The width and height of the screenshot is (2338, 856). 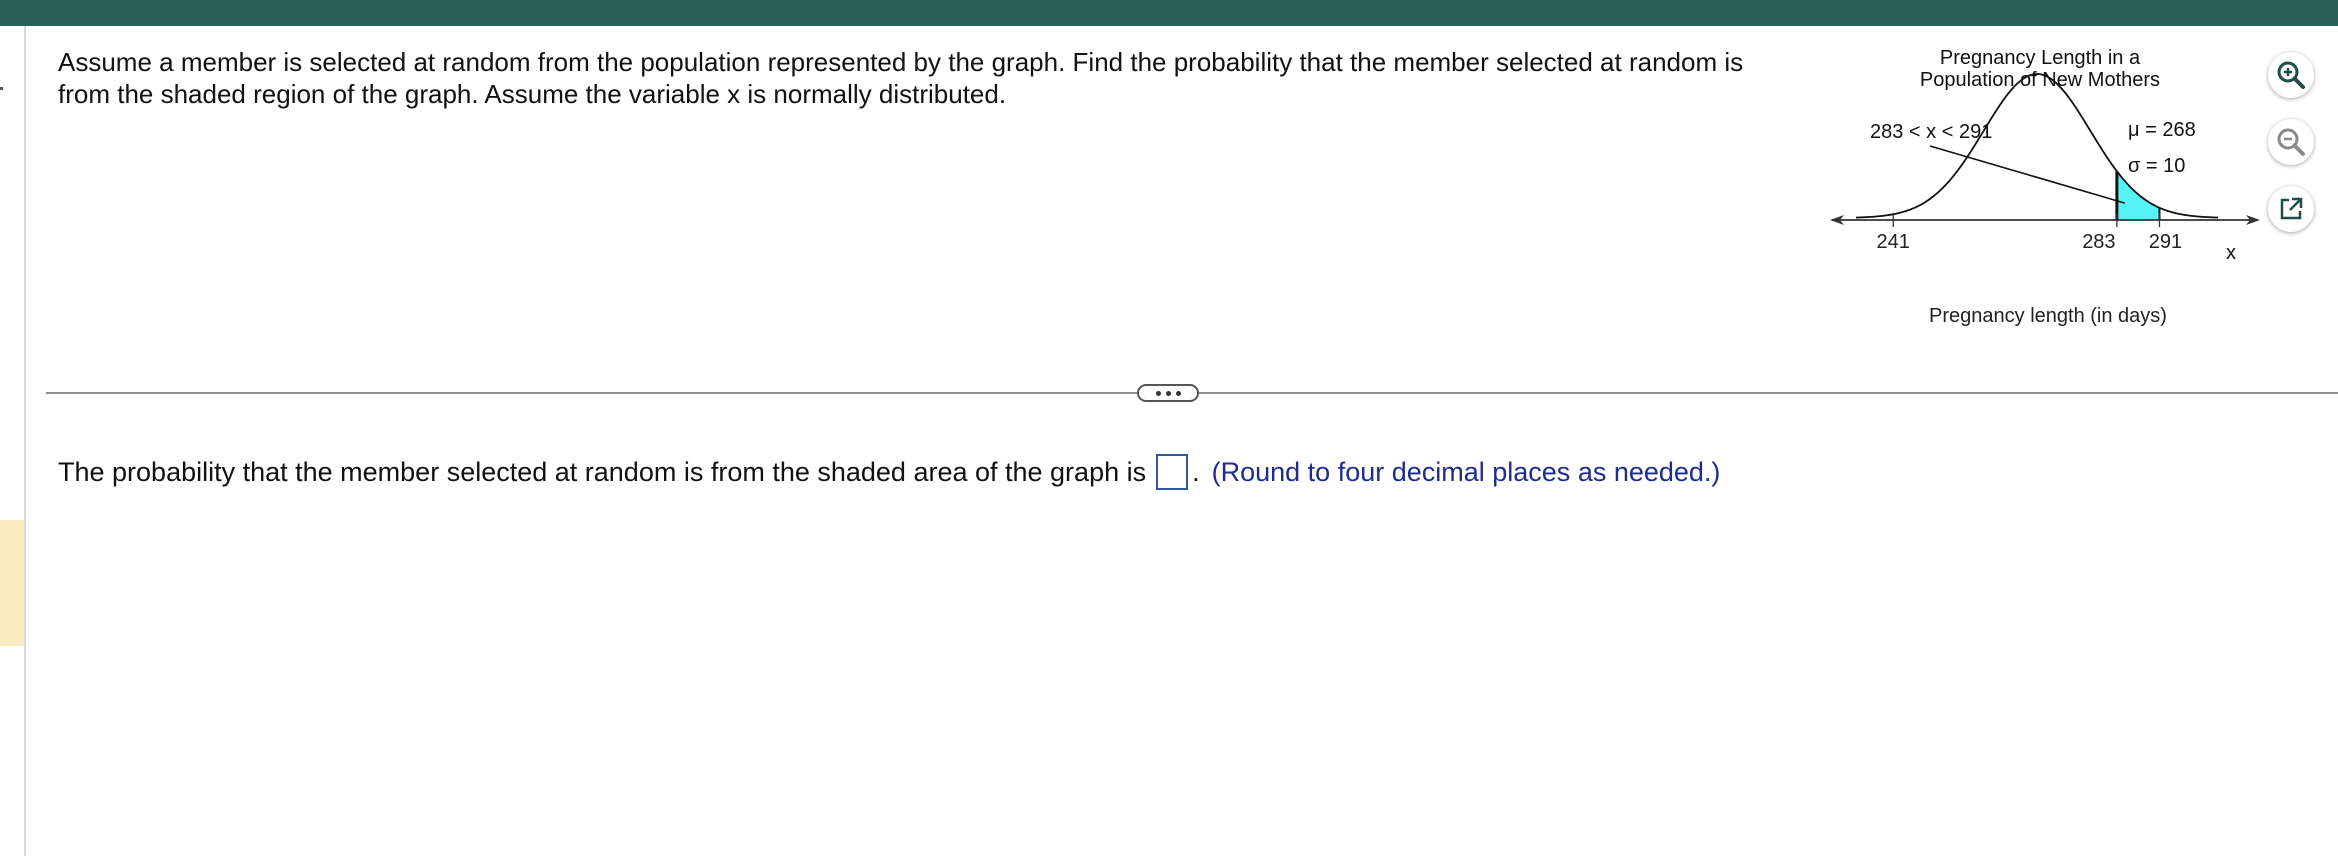 What do you see at coordinates (25, 441) in the screenshot?
I see `left-border` at bounding box center [25, 441].